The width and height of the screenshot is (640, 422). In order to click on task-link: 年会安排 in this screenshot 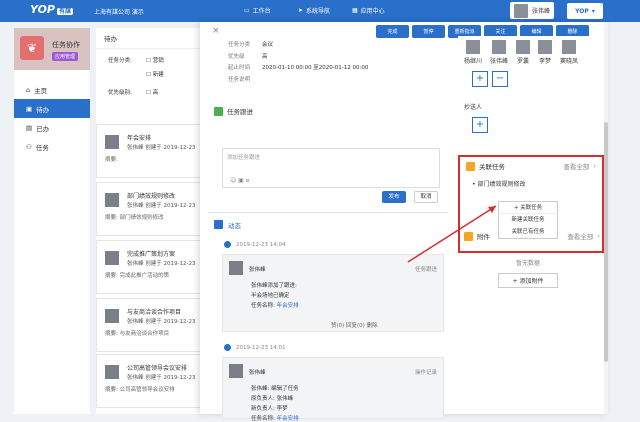, I will do `click(288, 419)`.